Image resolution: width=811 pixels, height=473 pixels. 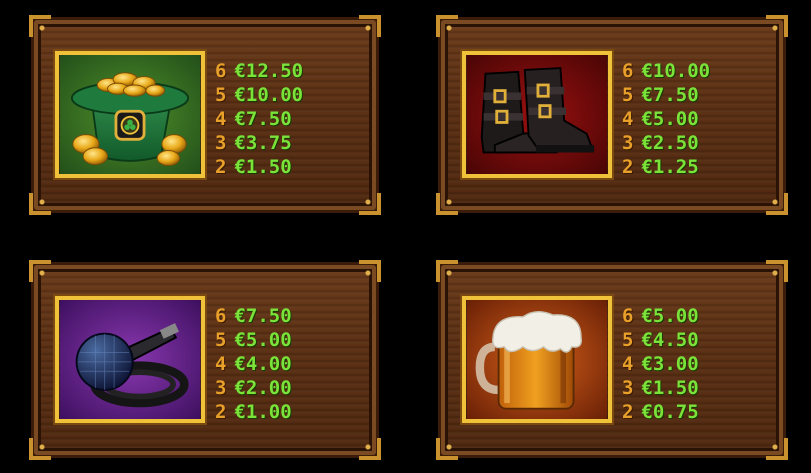 I want to click on pay-list: 6 €5.00 5 €4.50 4 €3.00 3 €1.50 2 €0.75, so click(x=660, y=364).